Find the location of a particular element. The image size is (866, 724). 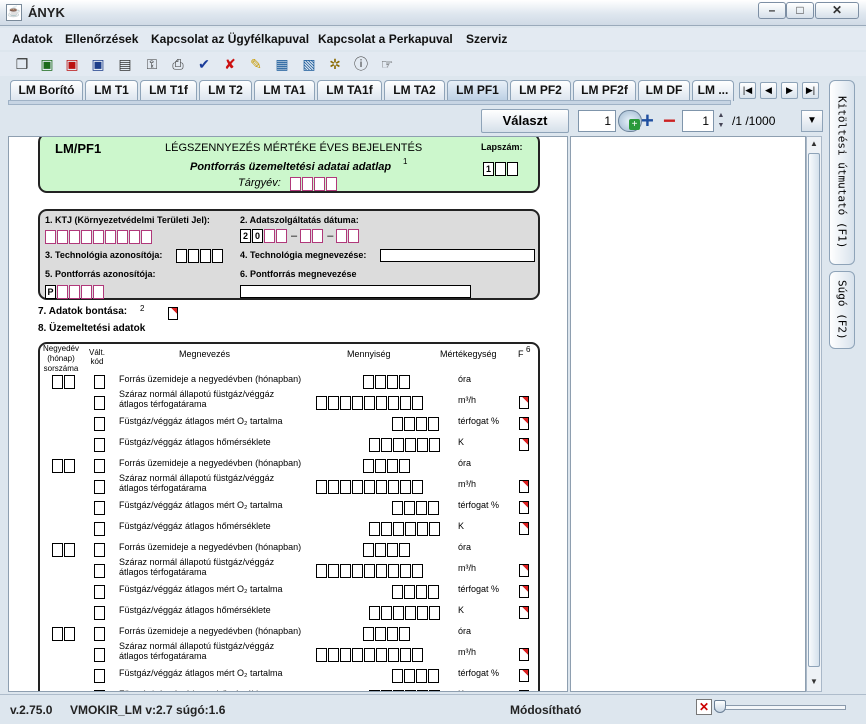

tab-kitoltesi-utmutato: Kitöltési útmutató (F1) is located at coordinates (842, 172).